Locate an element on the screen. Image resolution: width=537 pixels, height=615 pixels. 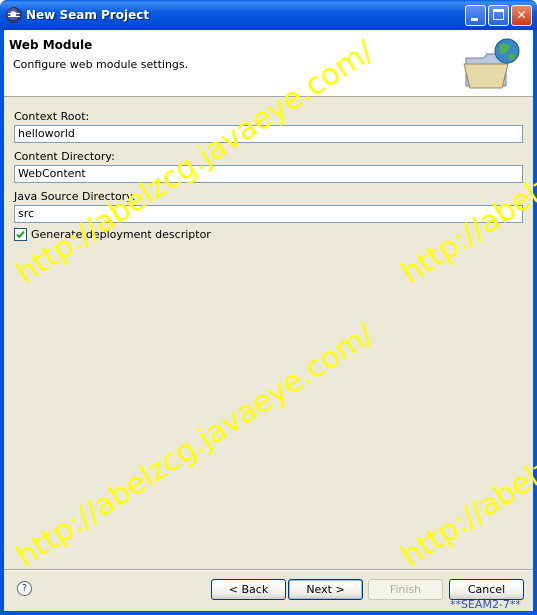
help-button: ? is located at coordinates (24, 588).